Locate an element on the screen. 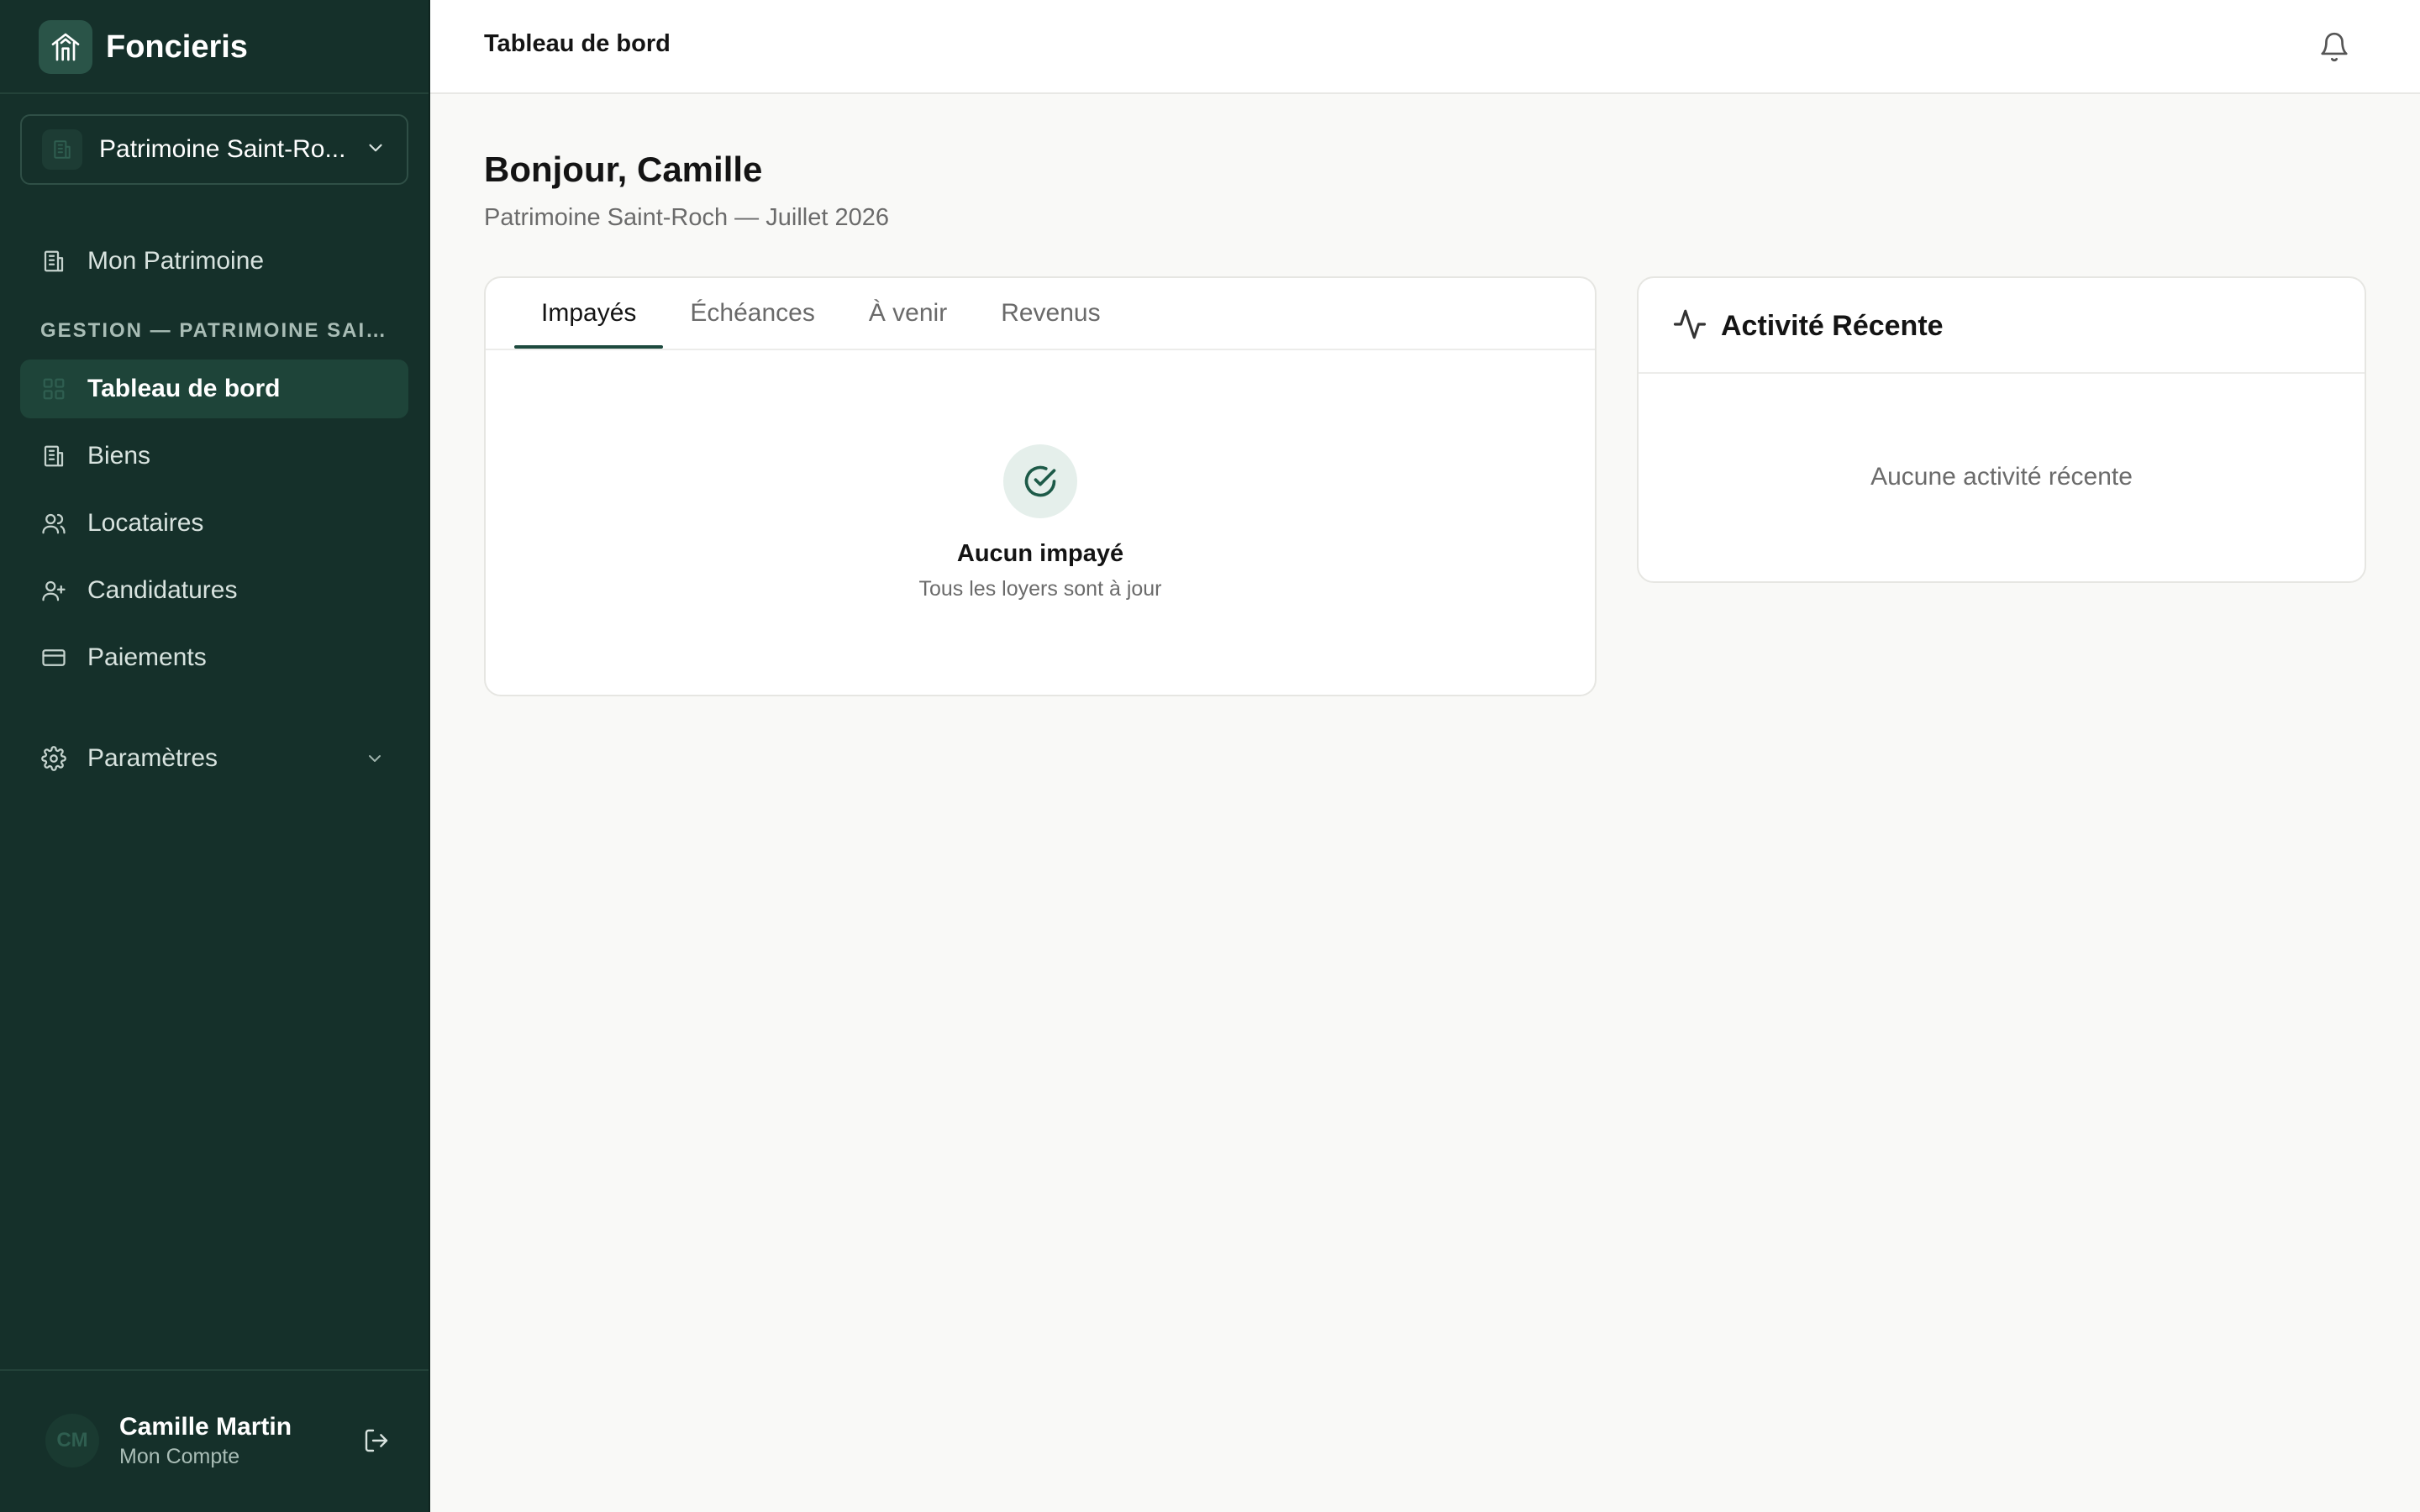 Image resolution: width=2420 pixels, height=1512 pixels. user-plus-icon is located at coordinates (53, 590).